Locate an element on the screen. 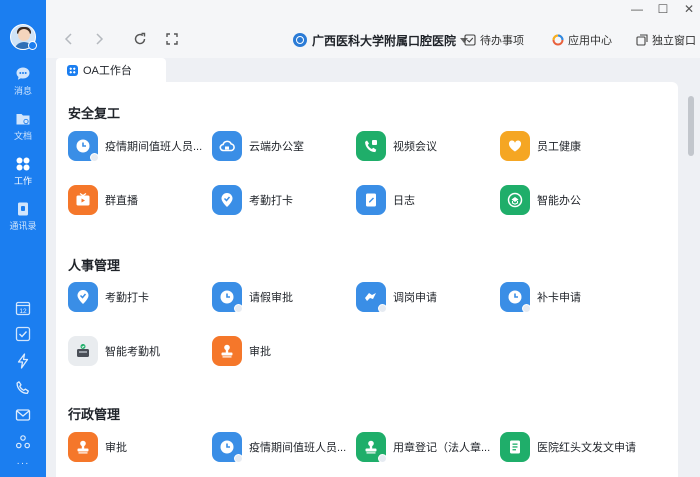 This screenshot has width=700, height=477. sidebar-item-messages: 消息 is located at coordinates (23, 81).